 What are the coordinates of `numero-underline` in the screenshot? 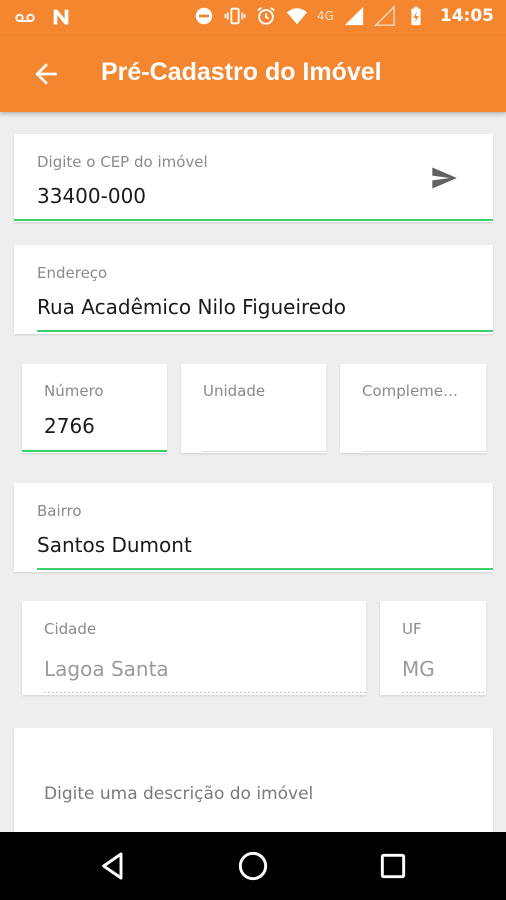 It's located at (94, 451).